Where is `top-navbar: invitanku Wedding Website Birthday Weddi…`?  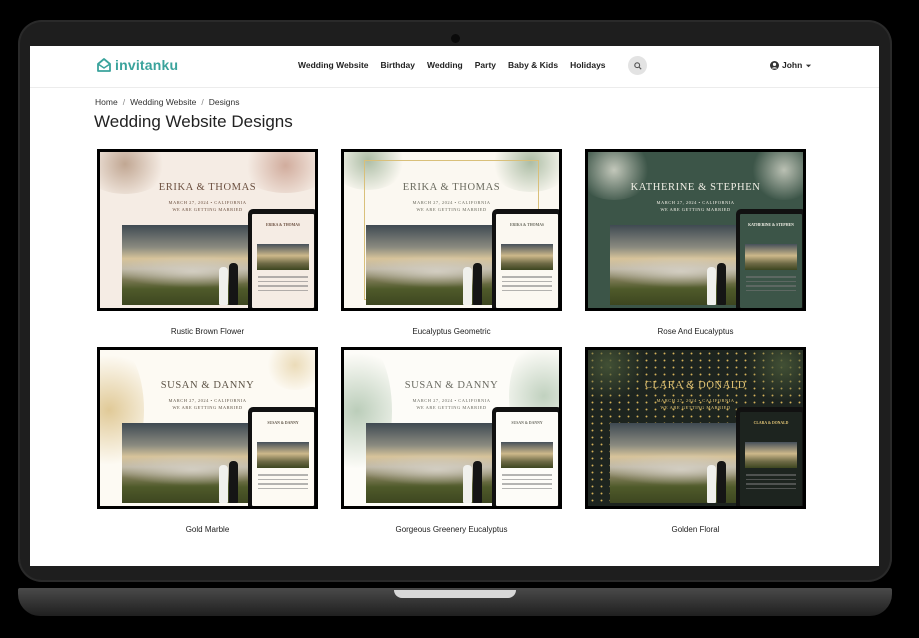
top-navbar: invitanku Wedding Website Birthday Weddi… is located at coordinates (454, 67).